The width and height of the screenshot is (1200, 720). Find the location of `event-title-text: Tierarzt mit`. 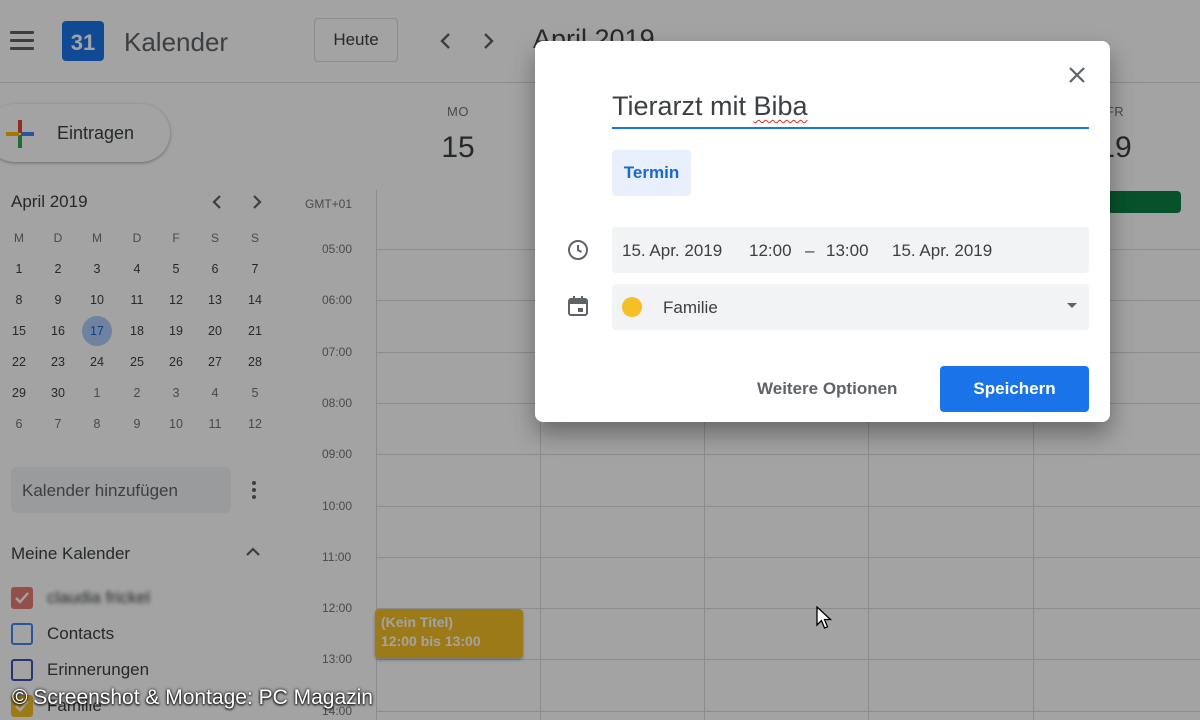

event-title-text: Tierarzt mit is located at coordinates (683, 106).